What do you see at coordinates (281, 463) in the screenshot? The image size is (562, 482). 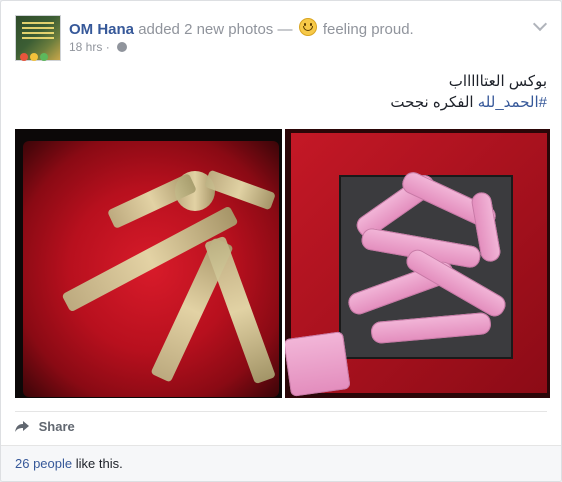 I see `likes-summary: 26 people like this.` at bounding box center [281, 463].